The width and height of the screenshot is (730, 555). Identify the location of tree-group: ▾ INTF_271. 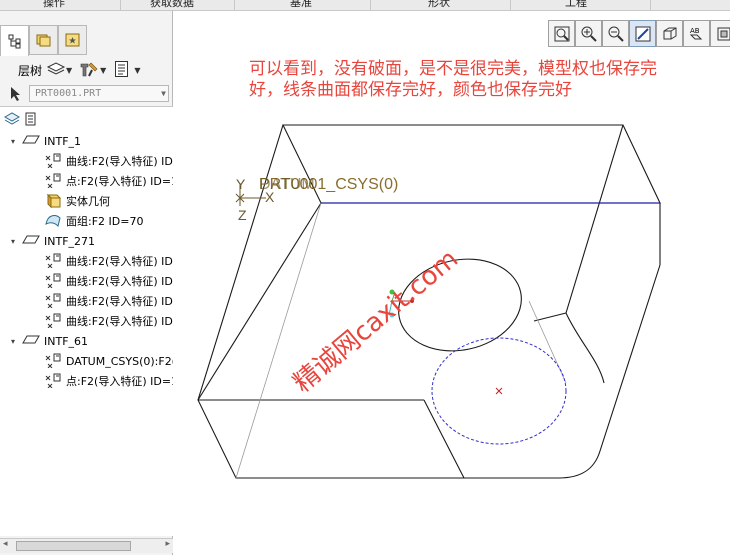
(51, 241).